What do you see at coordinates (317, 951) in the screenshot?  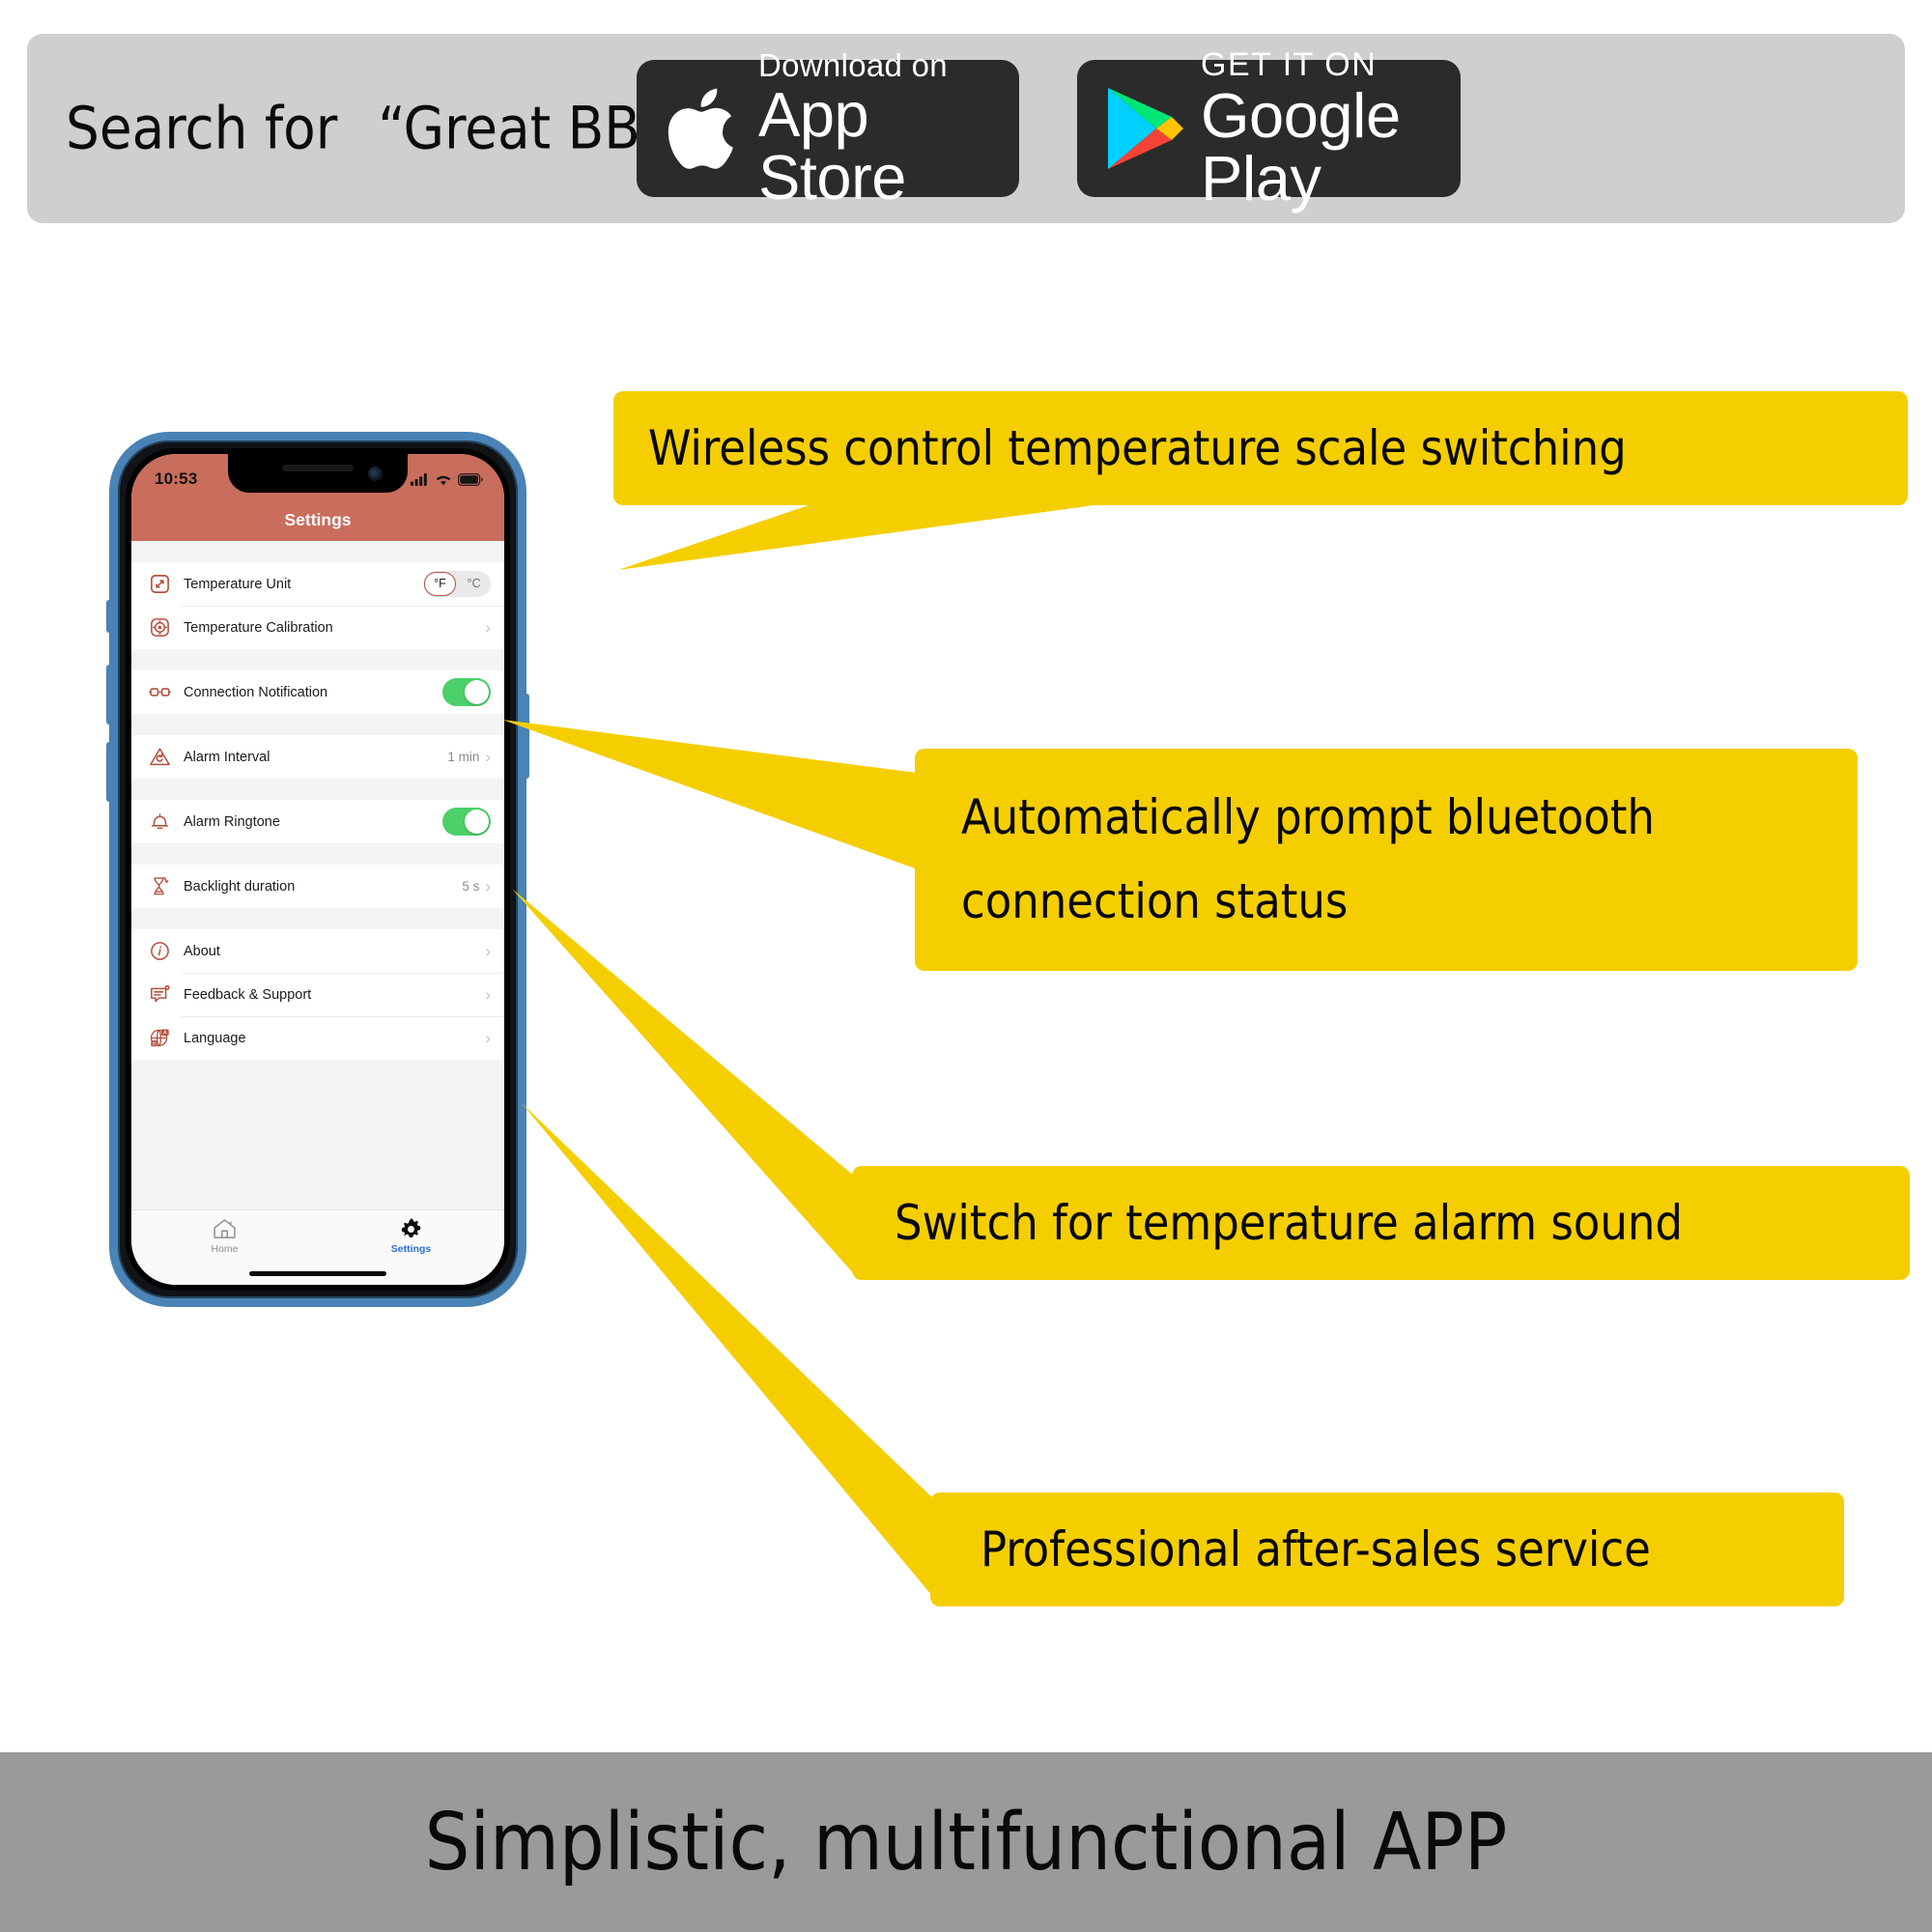 I see `row-about: About ›` at bounding box center [317, 951].